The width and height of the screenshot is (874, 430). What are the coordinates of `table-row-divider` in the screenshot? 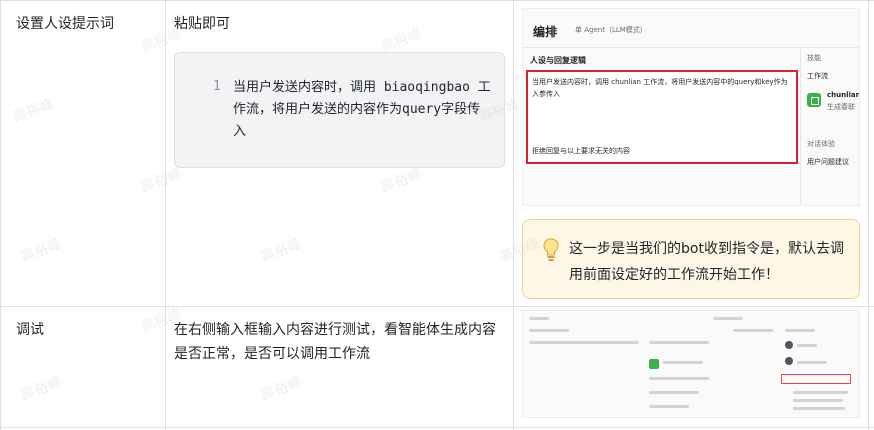 It's located at (437, 306).